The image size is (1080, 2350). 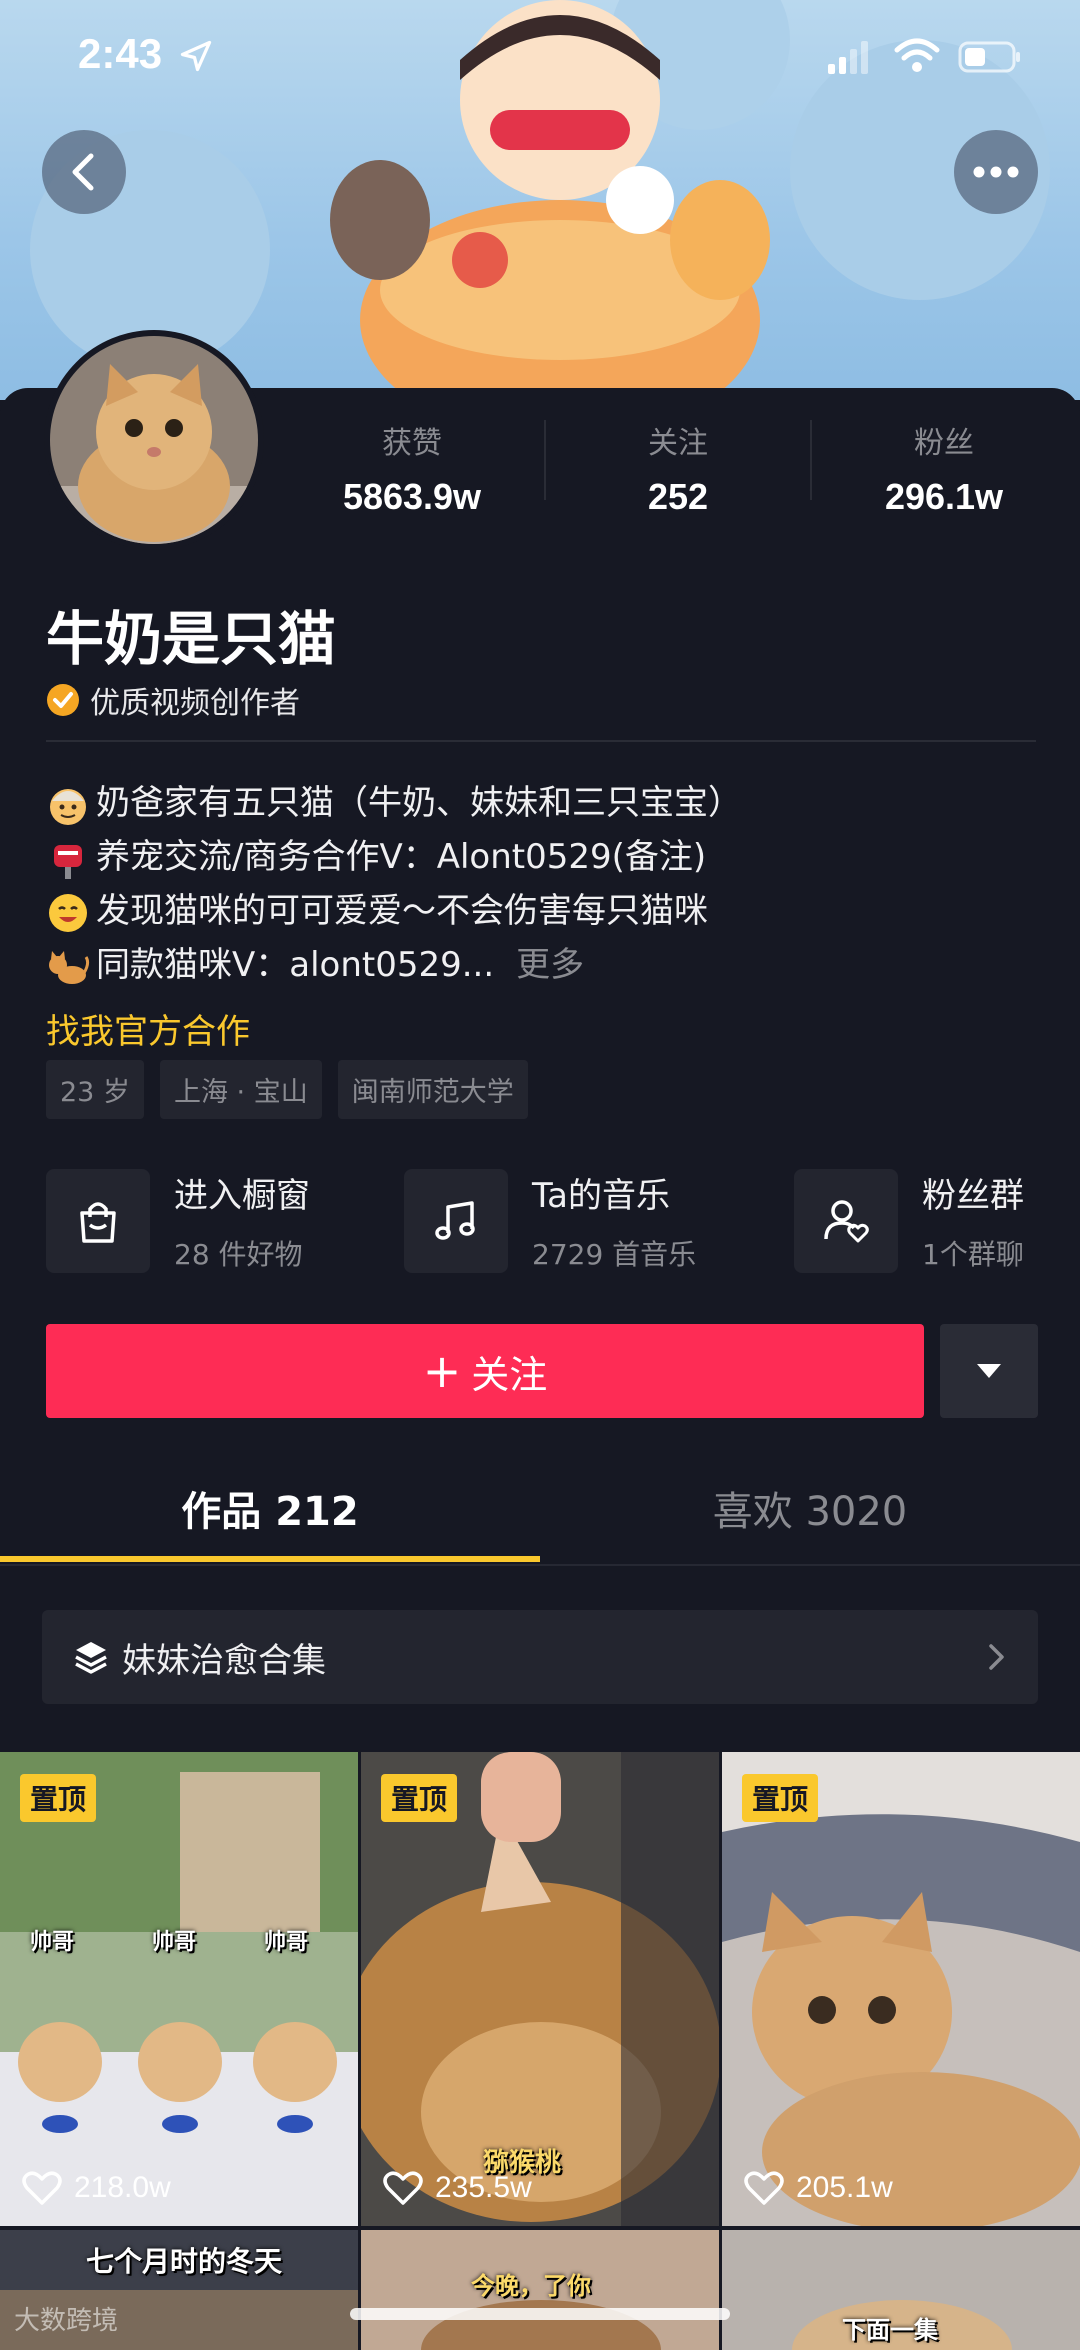 I want to click on status-bar: 2:43, so click(x=540, y=60).